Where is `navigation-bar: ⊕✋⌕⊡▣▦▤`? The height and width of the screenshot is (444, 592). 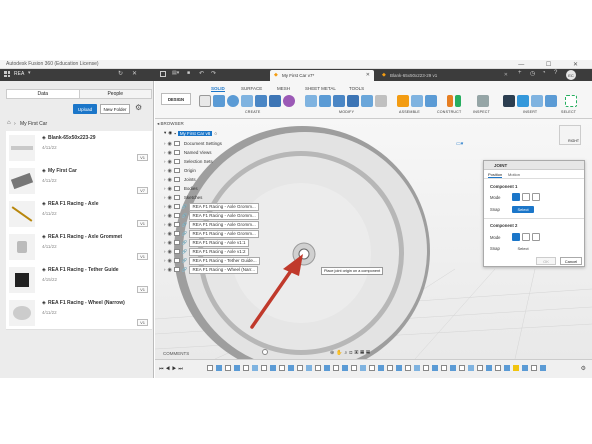
navigation-bar: ⊕✋⌕⊡▣▦▤ is located at coordinates (351, 353).